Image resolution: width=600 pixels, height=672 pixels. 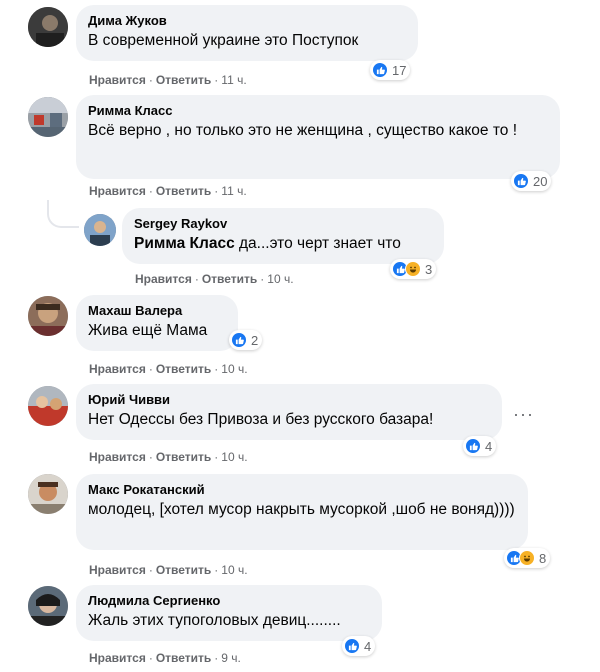 What do you see at coordinates (531, 181) in the screenshot?
I see `reaction-counter: 20` at bounding box center [531, 181].